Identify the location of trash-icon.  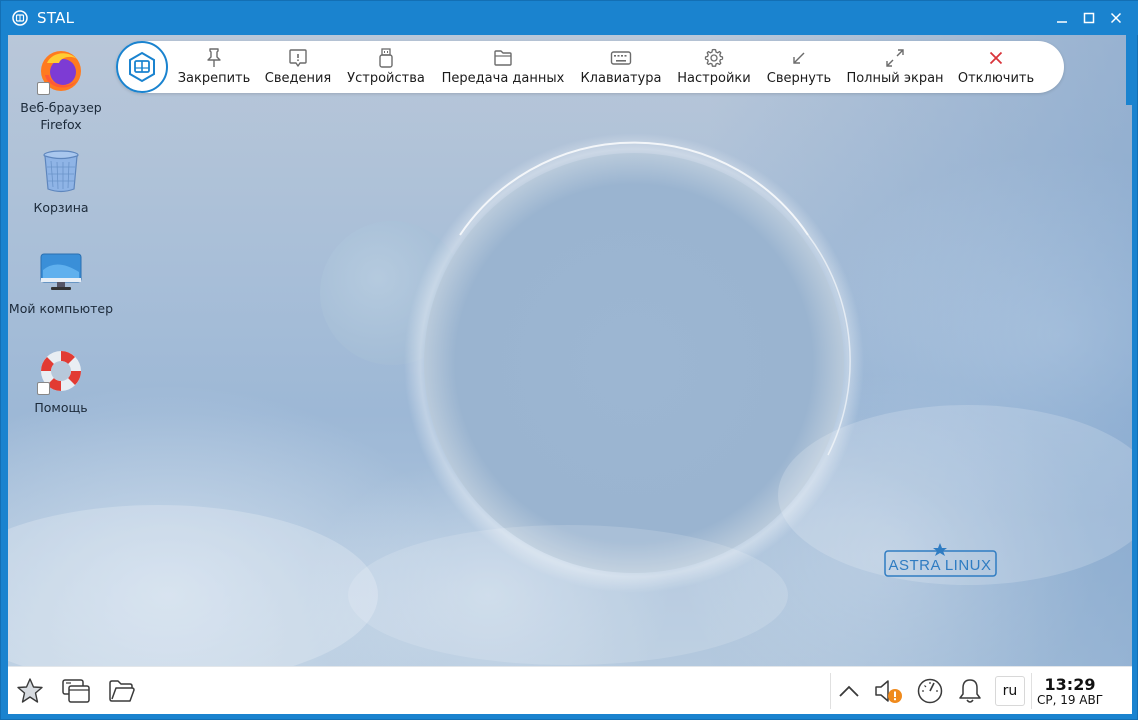
(61, 171).